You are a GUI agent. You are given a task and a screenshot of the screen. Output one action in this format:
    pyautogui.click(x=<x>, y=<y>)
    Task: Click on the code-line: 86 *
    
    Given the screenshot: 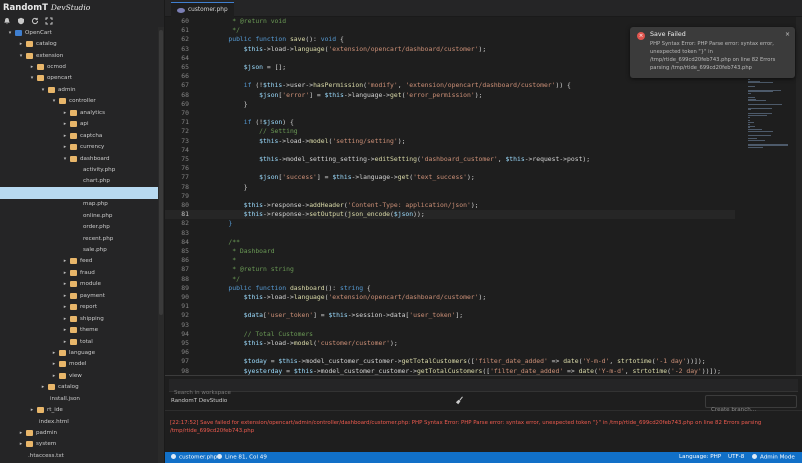 What is the action you would take?
    pyautogui.click(x=450, y=260)
    